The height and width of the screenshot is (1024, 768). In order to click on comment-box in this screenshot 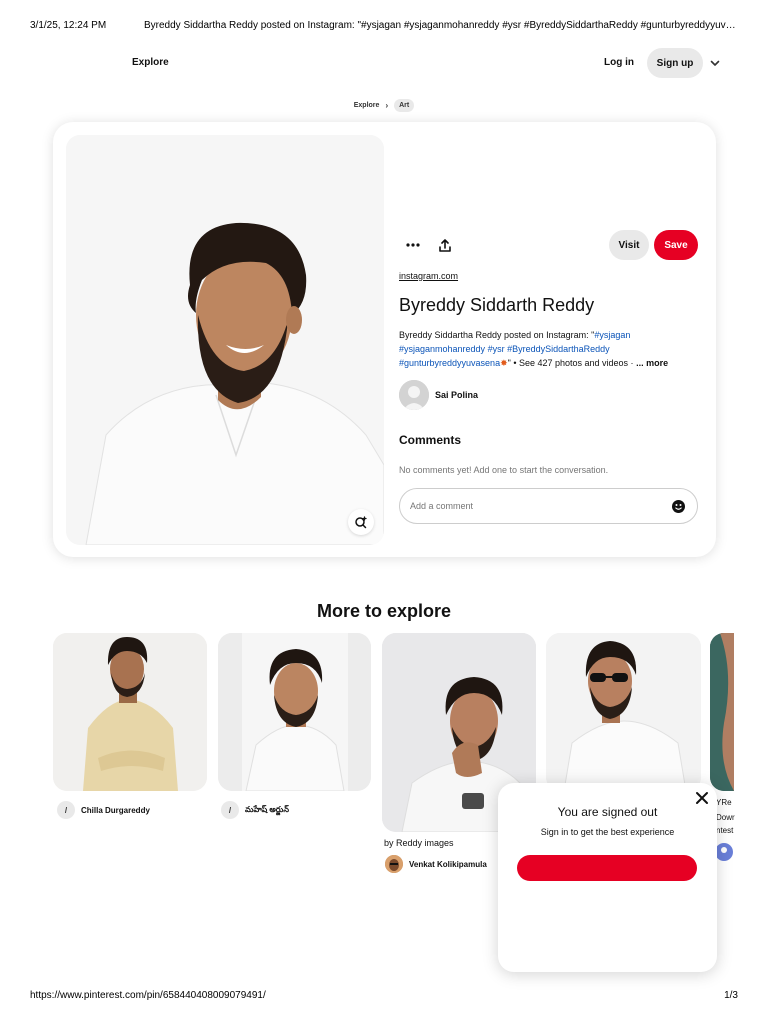, I will do `click(548, 506)`.